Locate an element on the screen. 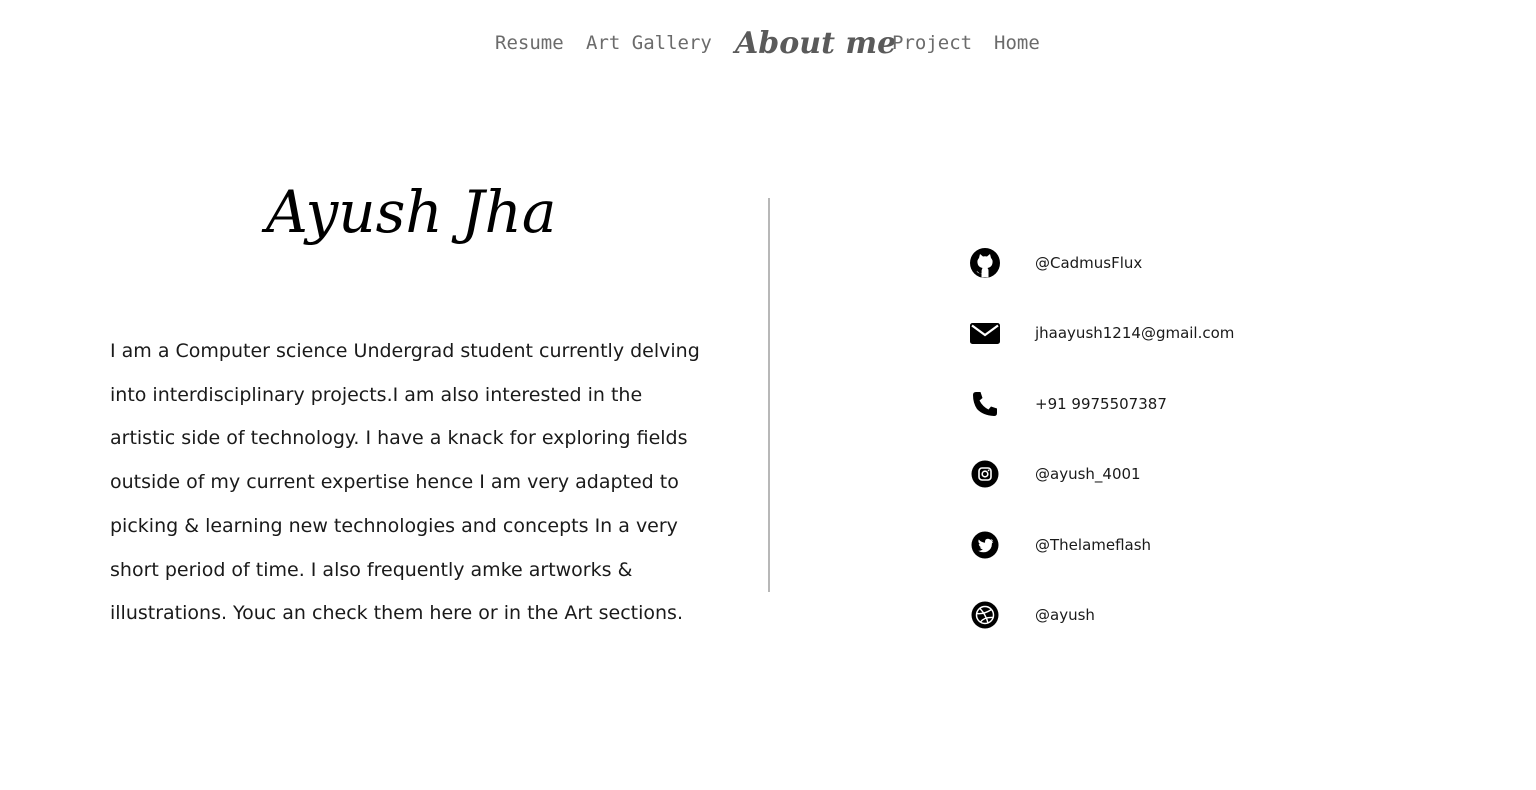 The image size is (1536, 790). twitter-icon is located at coordinates (985, 545).